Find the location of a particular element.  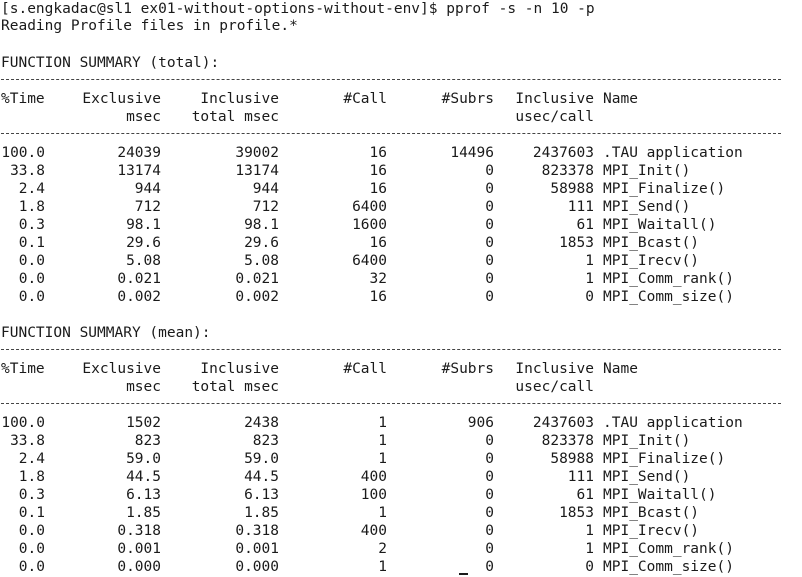

exclusive-cell: 944 is located at coordinates (147, 189).